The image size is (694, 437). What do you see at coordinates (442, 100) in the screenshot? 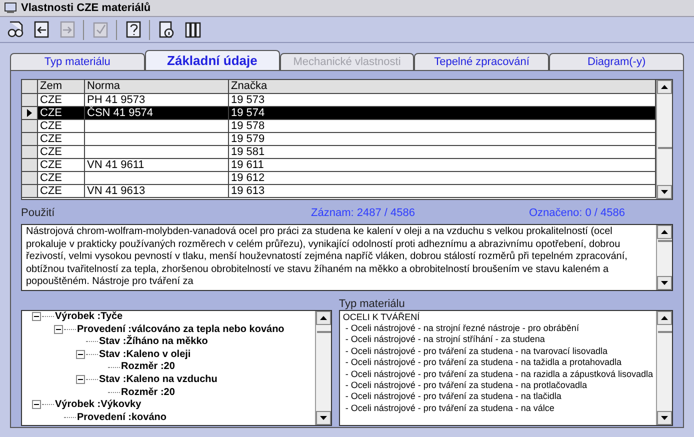
I see `table-cell: 19 573` at bounding box center [442, 100].